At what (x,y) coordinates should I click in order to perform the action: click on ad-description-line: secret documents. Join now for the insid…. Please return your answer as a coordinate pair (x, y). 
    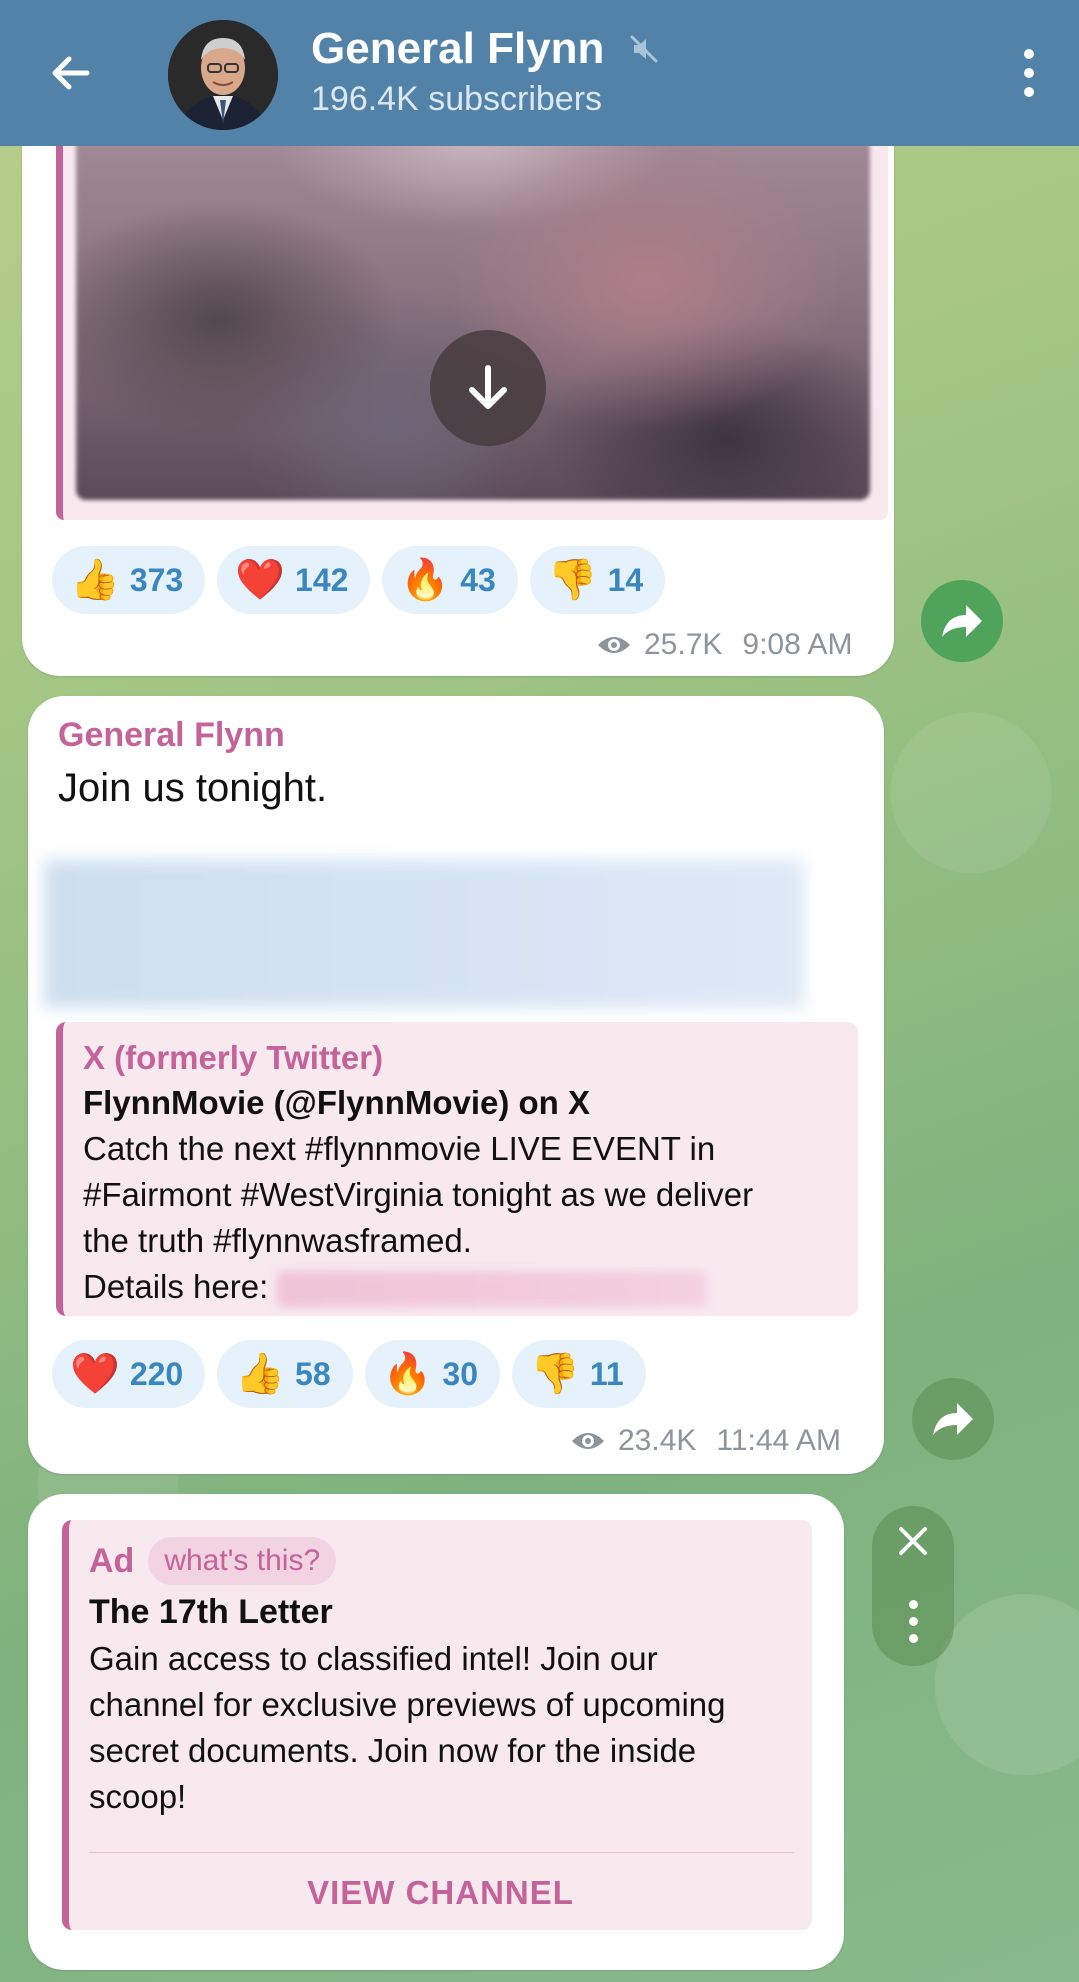
    Looking at the image, I should click on (393, 1750).